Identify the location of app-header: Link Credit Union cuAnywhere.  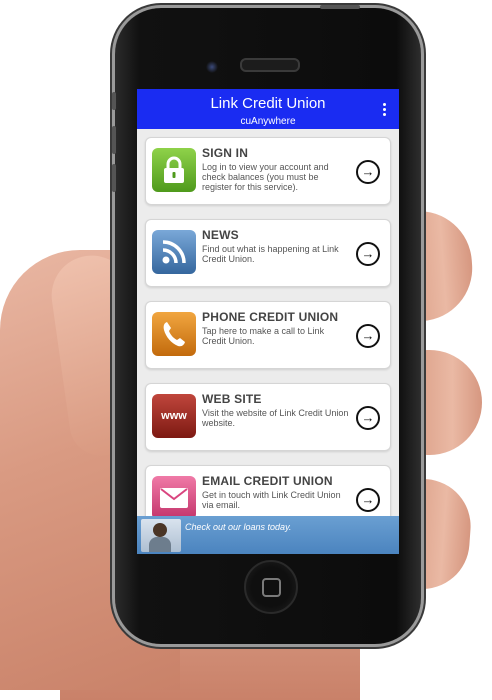
(268, 109).